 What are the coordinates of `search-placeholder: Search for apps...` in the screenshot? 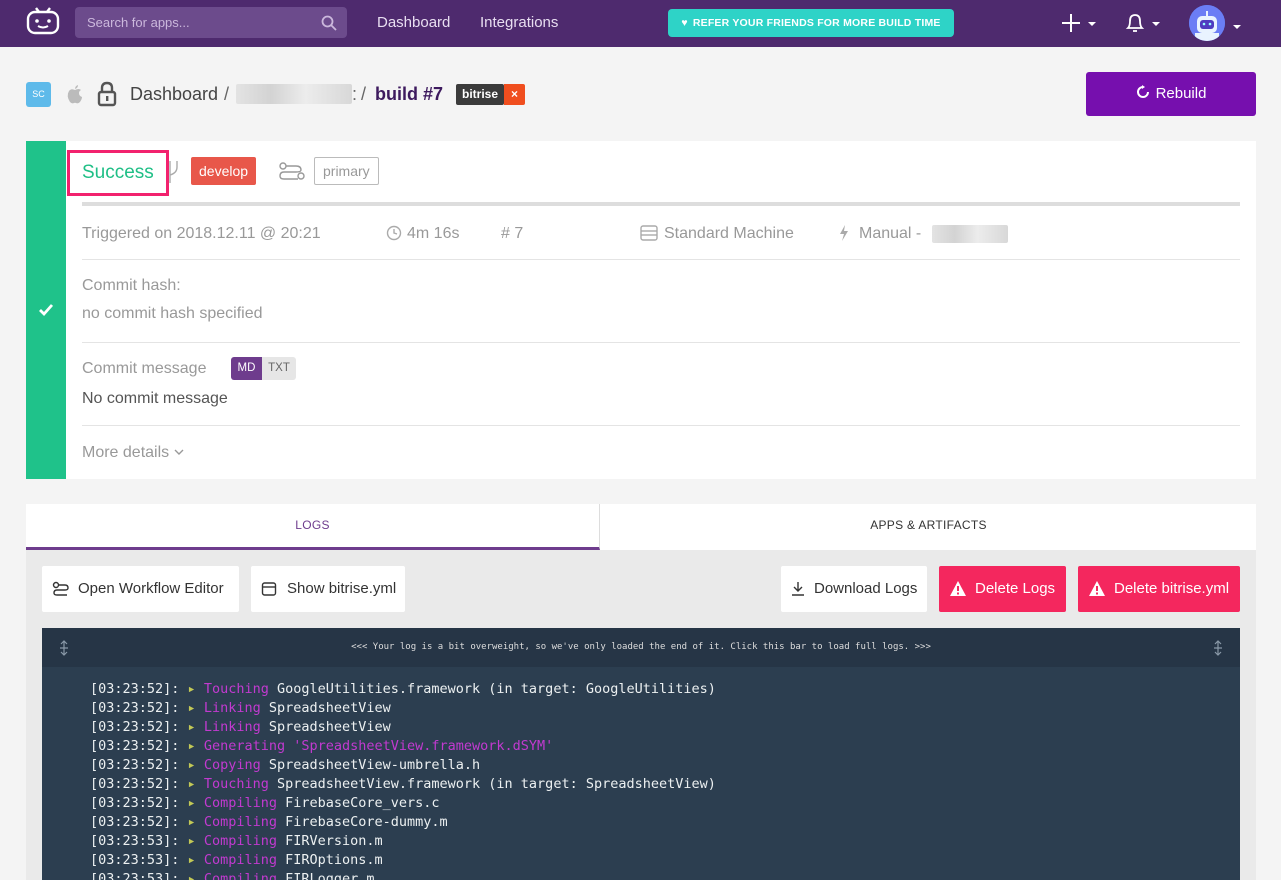 It's located at (138, 22).